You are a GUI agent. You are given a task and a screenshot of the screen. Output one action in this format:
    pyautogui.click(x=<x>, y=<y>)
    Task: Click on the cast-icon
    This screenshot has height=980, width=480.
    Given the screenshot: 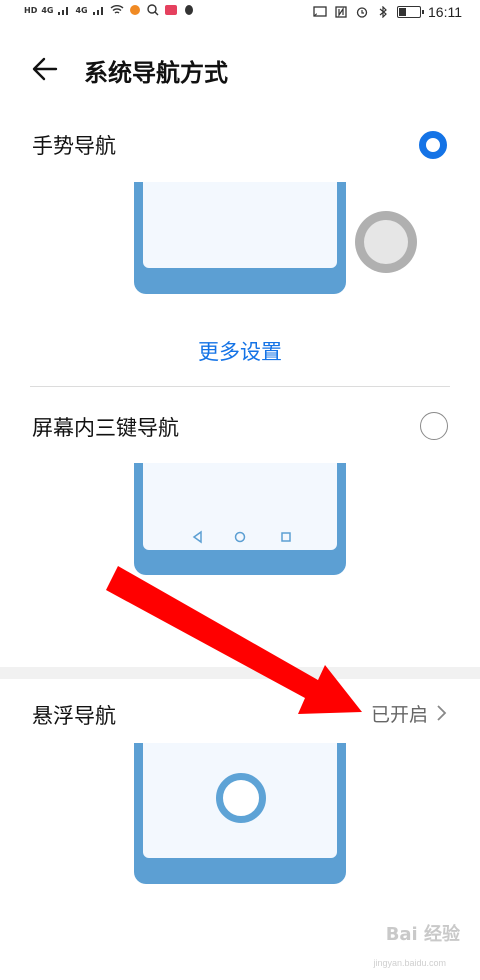 What is the action you would take?
    pyautogui.click(x=320, y=11)
    